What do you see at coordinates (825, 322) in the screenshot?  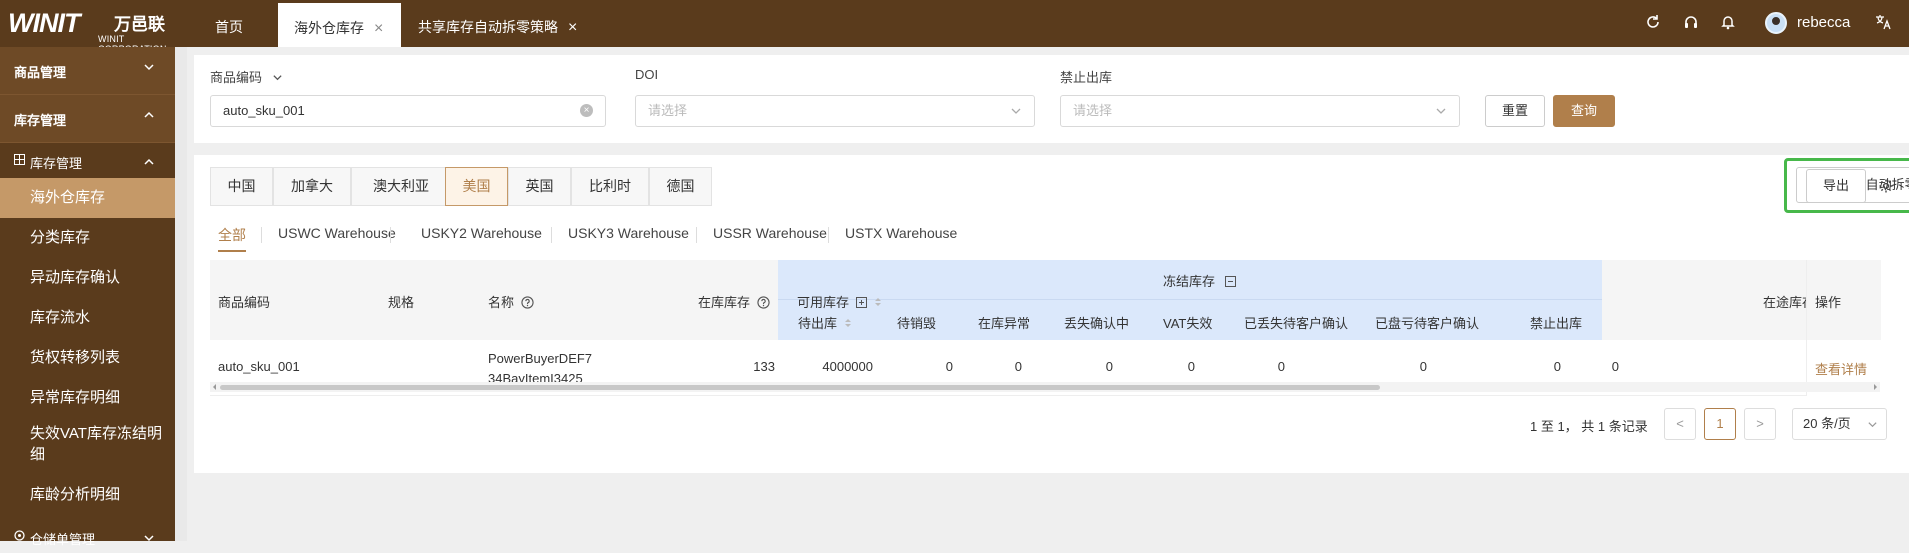 I see `col-pending-out: 待出库` at bounding box center [825, 322].